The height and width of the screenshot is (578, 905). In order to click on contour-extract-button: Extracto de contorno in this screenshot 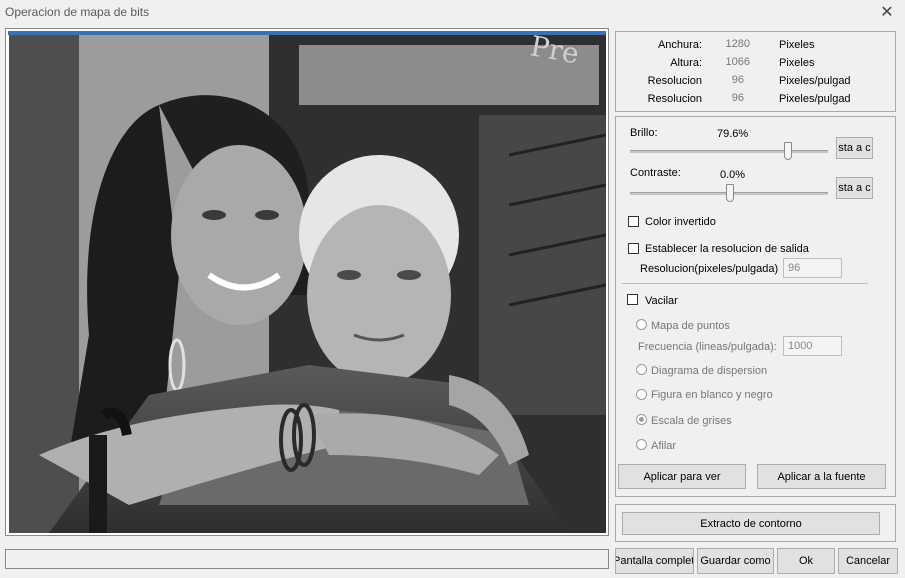, I will do `click(751, 523)`.